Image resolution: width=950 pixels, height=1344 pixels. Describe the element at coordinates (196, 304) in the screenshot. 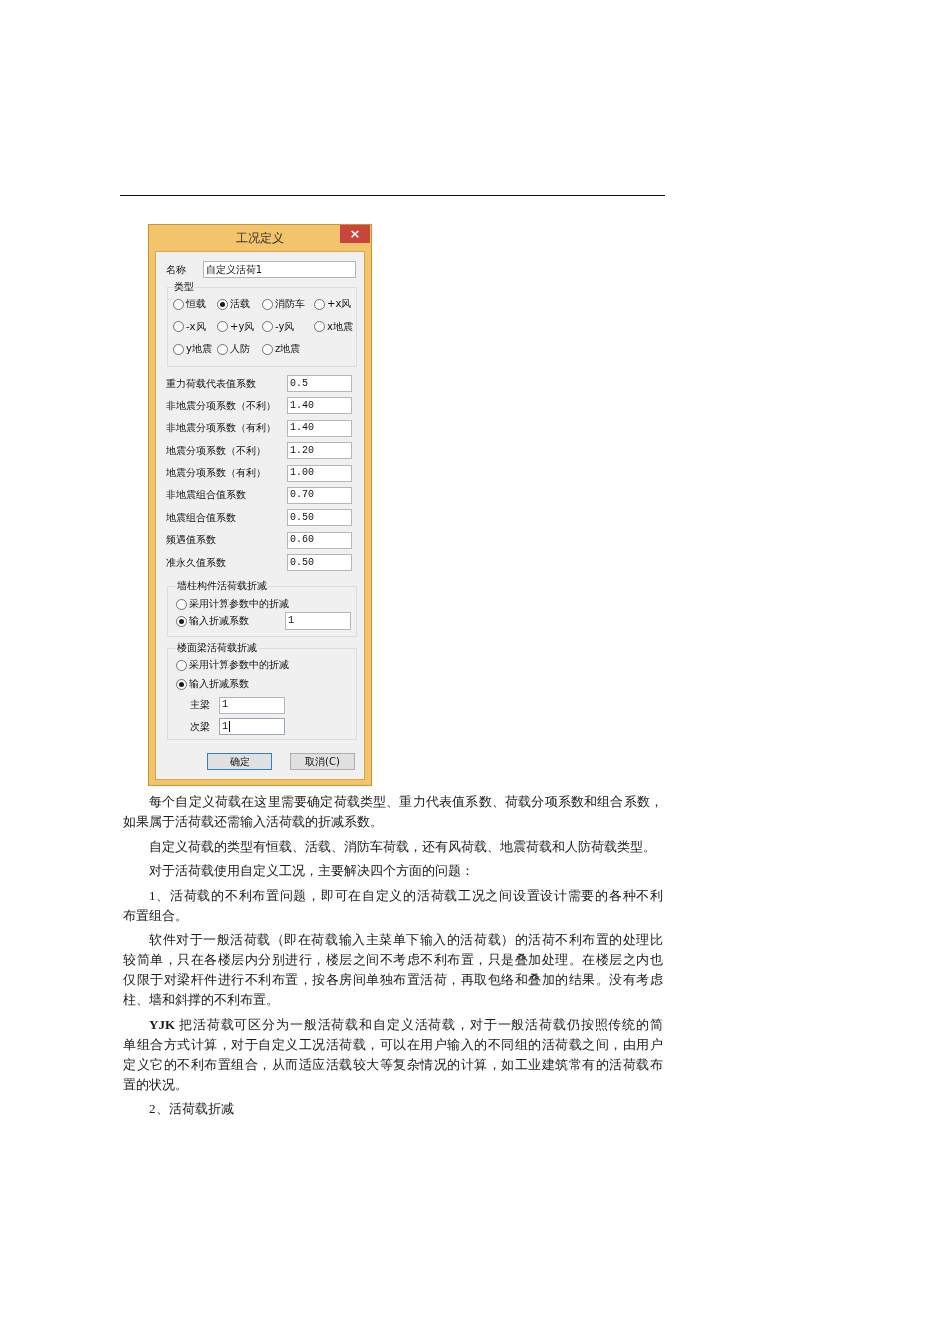

I see `radio-label: 恒载` at that location.